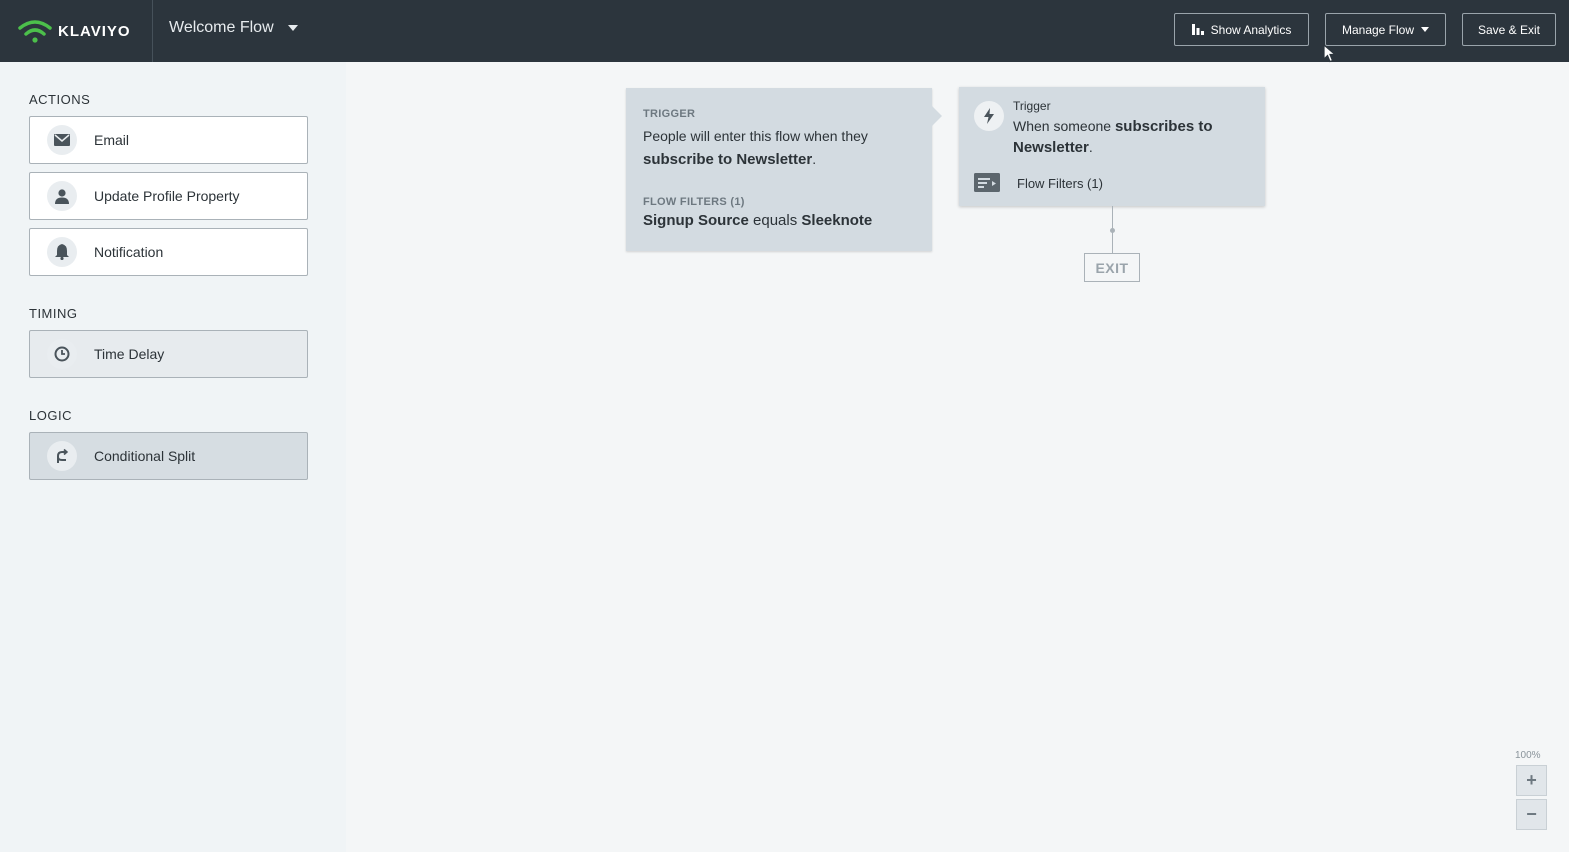 The image size is (1569, 852). What do you see at coordinates (129, 252) in the screenshot?
I see `notification-action-label: Notification` at bounding box center [129, 252].